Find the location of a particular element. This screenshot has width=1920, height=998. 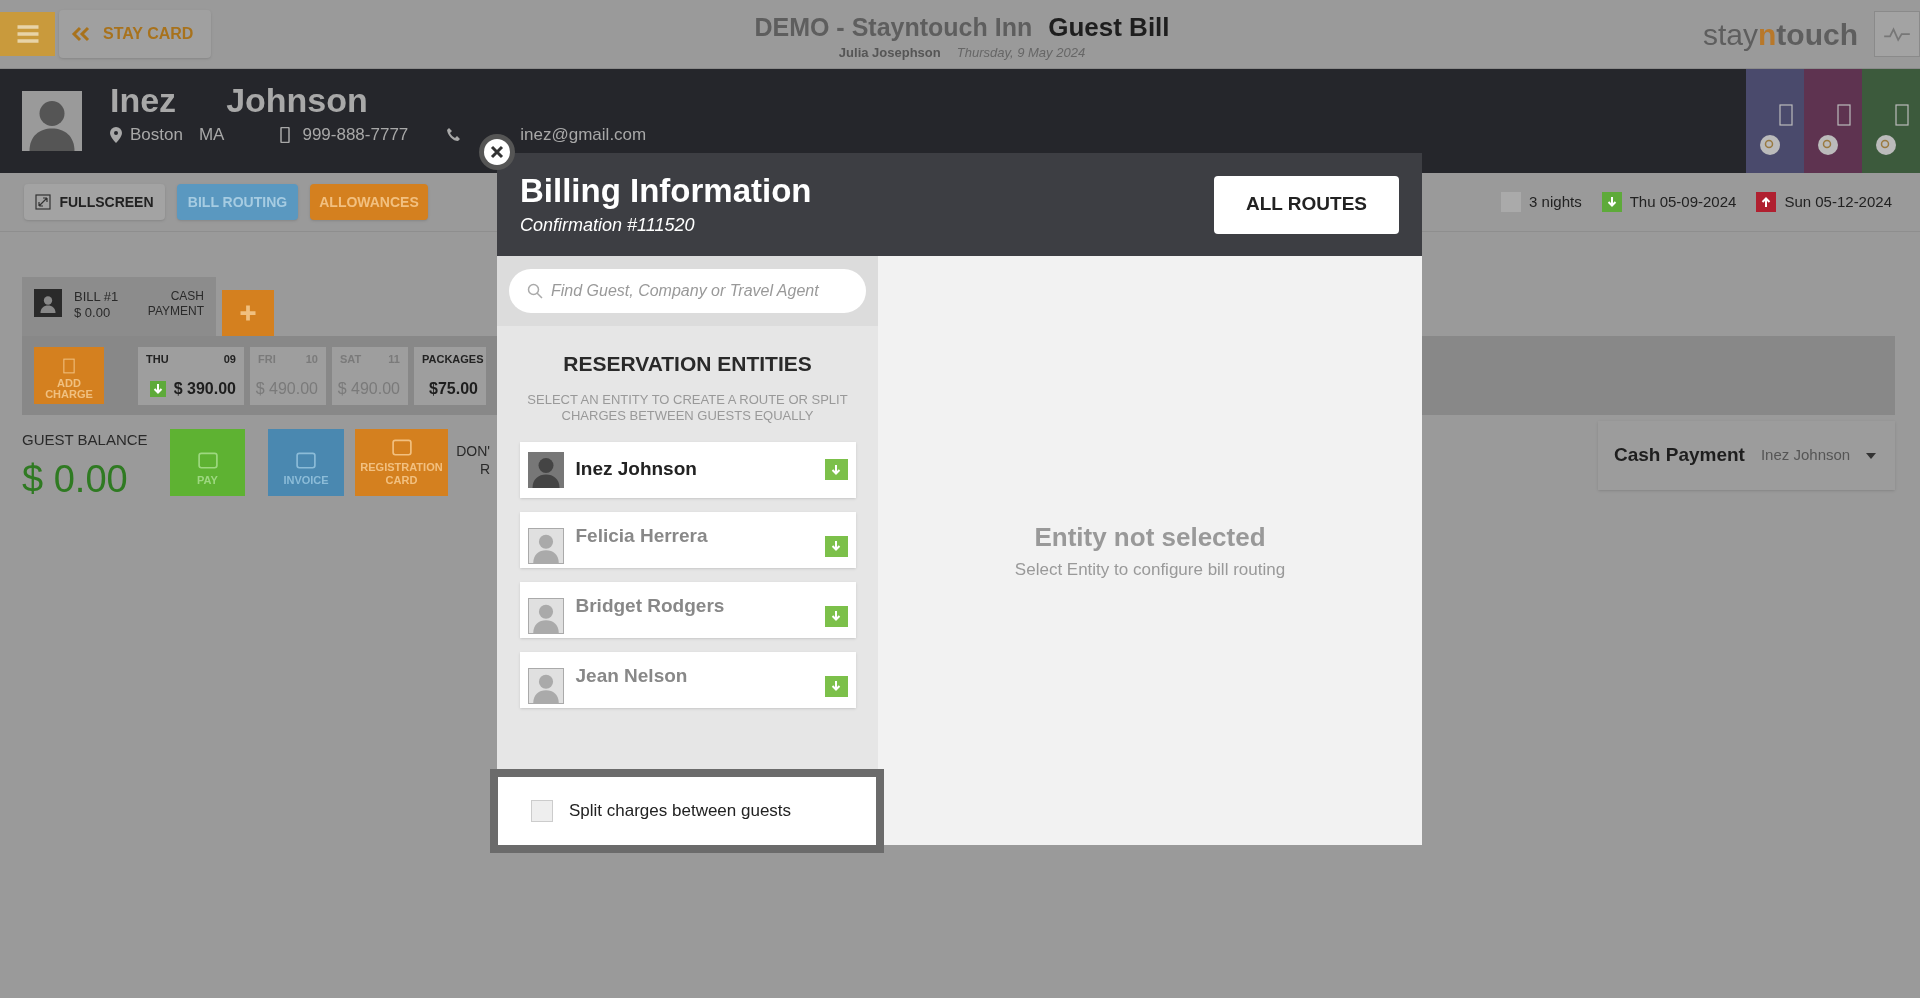

double-chevron-icon is located at coordinates (81, 34).